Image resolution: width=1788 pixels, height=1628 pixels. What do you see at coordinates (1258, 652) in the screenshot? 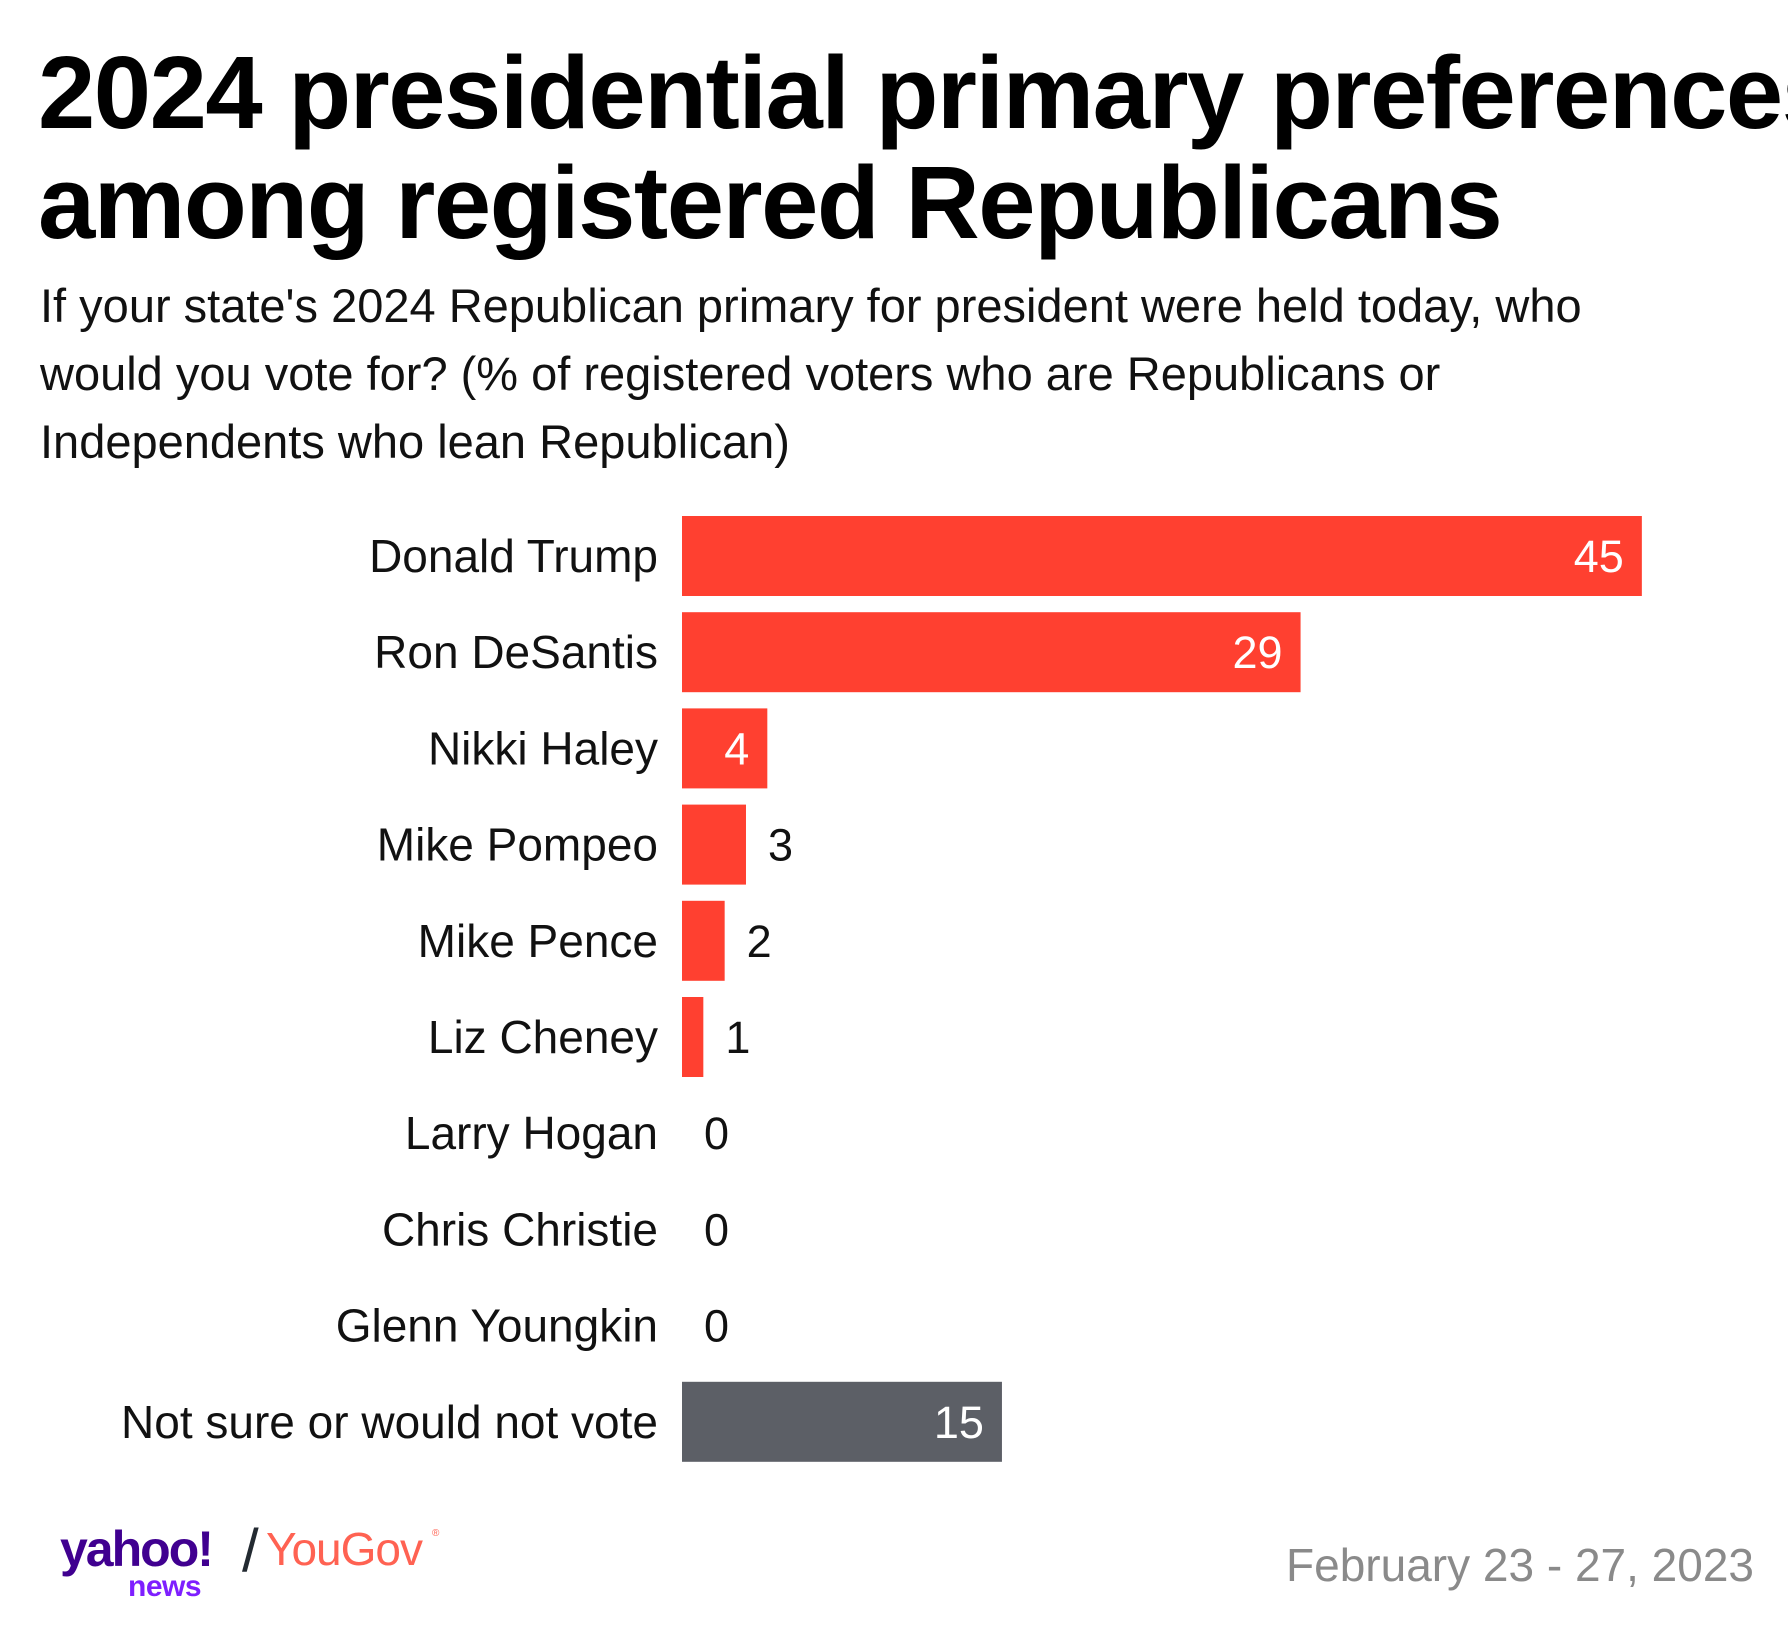
I see `value-label-ron-desantis: 29` at bounding box center [1258, 652].